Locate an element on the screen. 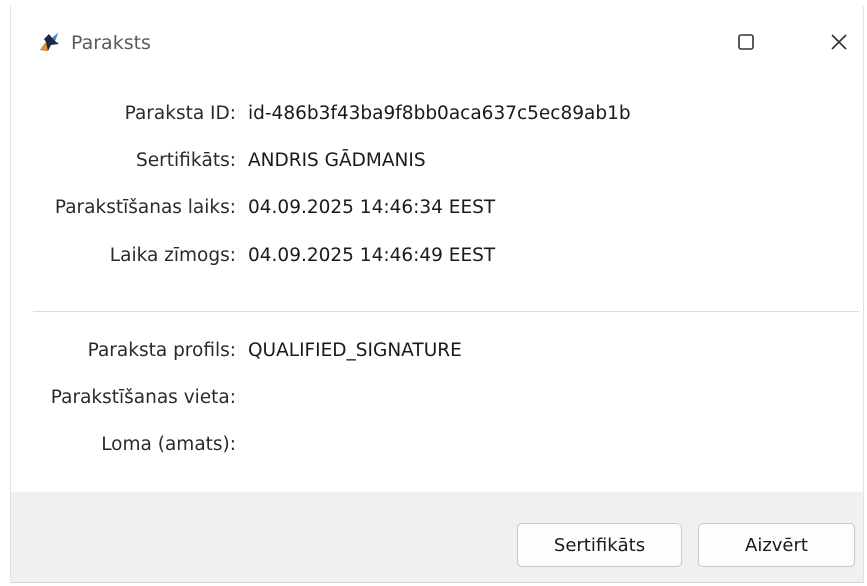 The height and width of the screenshot is (586, 867). section-divider is located at coordinates (446, 311).